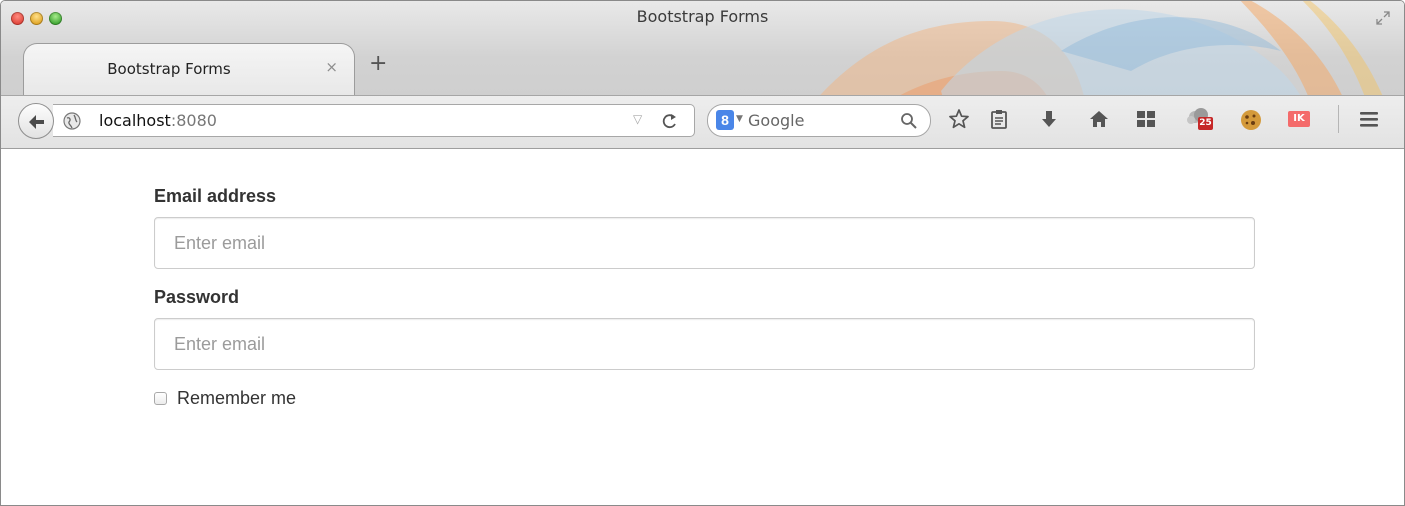 The width and height of the screenshot is (1405, 506). What do you see at coordinates (197, 297) in the screenshot?
I see `password-label: Password` at bounding box center [197, 297].